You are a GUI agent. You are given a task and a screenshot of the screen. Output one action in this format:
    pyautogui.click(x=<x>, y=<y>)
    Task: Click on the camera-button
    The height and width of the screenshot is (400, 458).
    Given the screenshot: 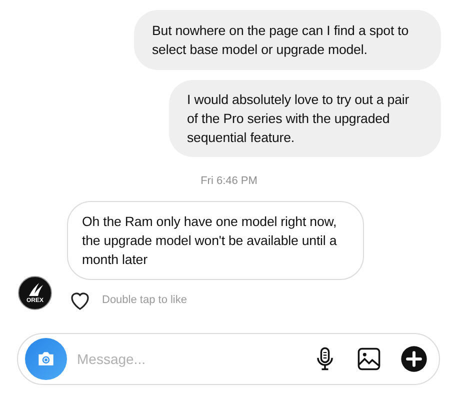 What is the action you would take?
    pyautogui.click(x=46, y=359)
    